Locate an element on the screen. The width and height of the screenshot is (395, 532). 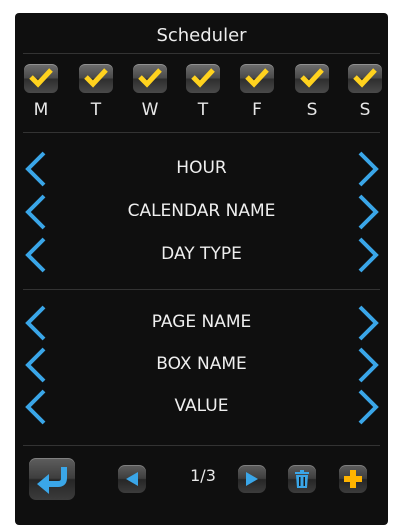
triangle-left-icon is located at coordinates (132, 479).